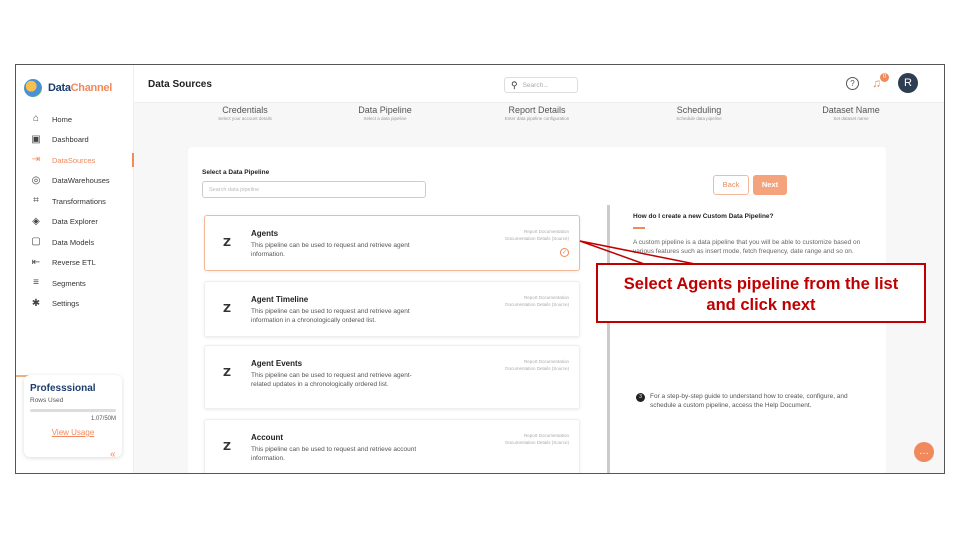 This screenshot has height=540, width=960. What do you see at coordinates (761, 284) in the screenshot?
I see `annotation-line-1: Select Agents pipeline from the list` at bounding box center [761, 284].